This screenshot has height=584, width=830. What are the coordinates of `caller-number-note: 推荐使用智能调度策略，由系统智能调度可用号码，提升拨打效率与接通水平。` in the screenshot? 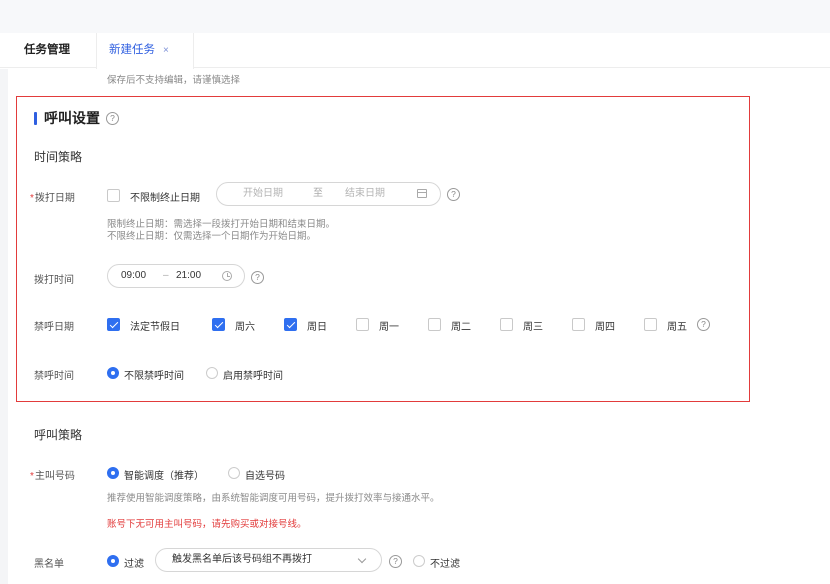 It's located at (273, 498).